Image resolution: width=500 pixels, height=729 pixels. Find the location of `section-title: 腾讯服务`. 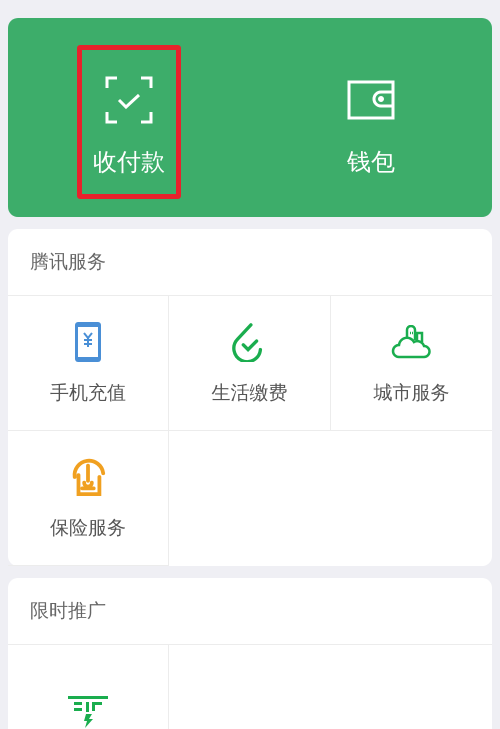

section-title: 腾讯服务 is located at coordinates (250, 262).